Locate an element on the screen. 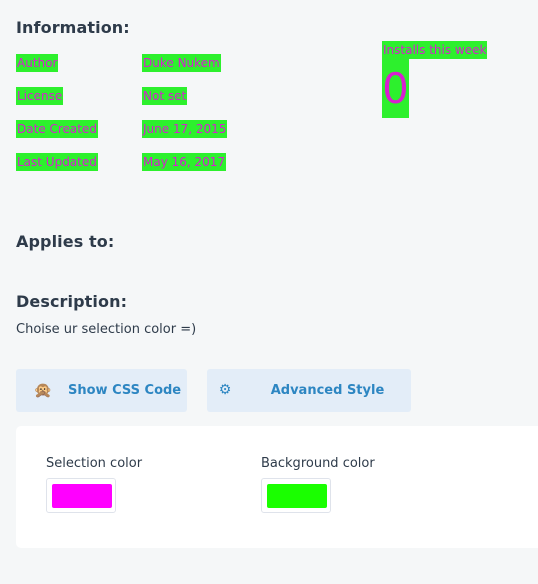  info-row-date-created: Date Created June 17, 2015 is located at coordinates (146, 136).